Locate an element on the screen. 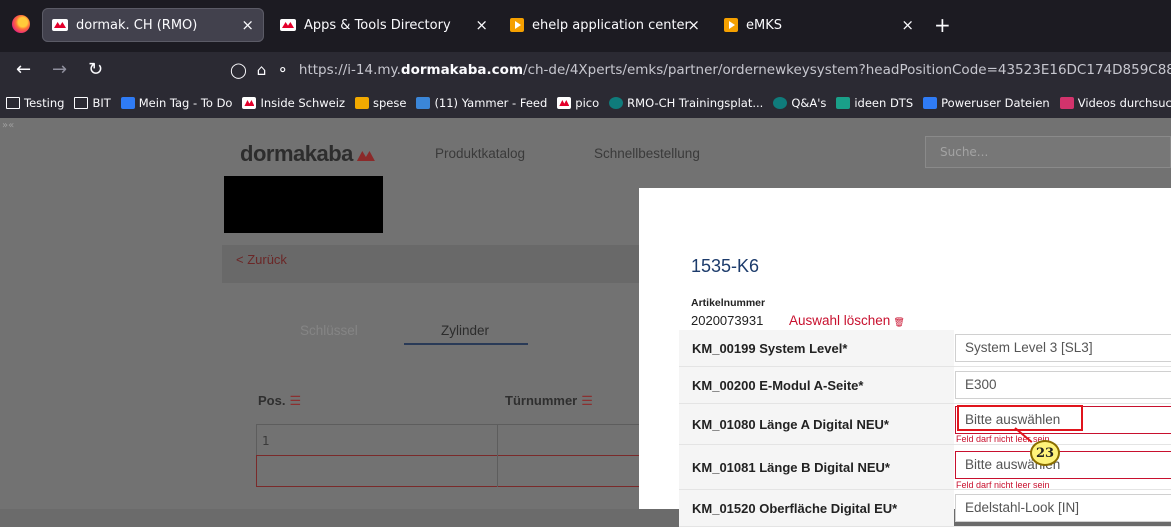 The image size is (1171, 527). property-label: KM_00200 E-Modul A-Seite* is located at coordinates (816, 385).